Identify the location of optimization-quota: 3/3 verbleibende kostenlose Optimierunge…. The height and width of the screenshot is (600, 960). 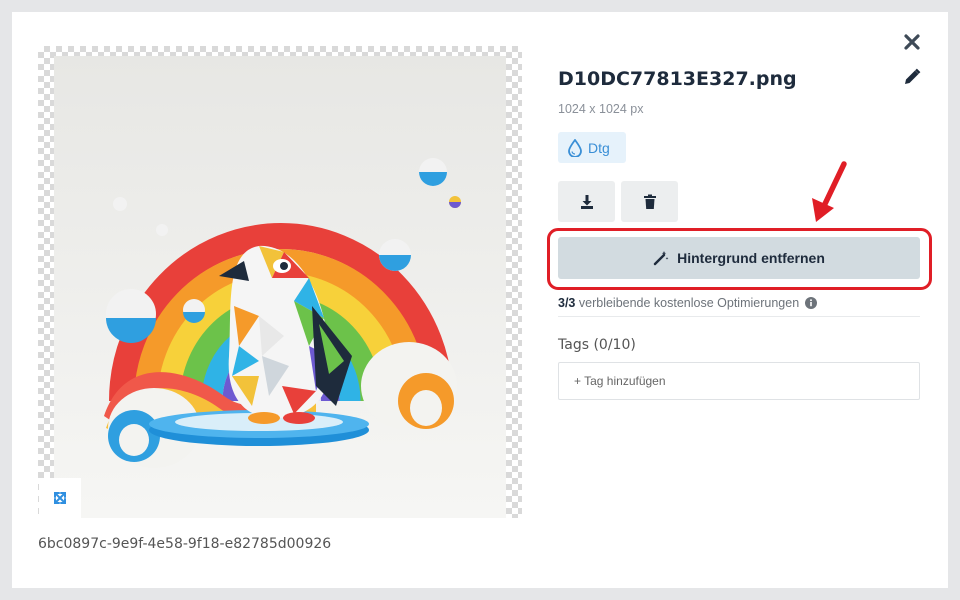
(688, 303).